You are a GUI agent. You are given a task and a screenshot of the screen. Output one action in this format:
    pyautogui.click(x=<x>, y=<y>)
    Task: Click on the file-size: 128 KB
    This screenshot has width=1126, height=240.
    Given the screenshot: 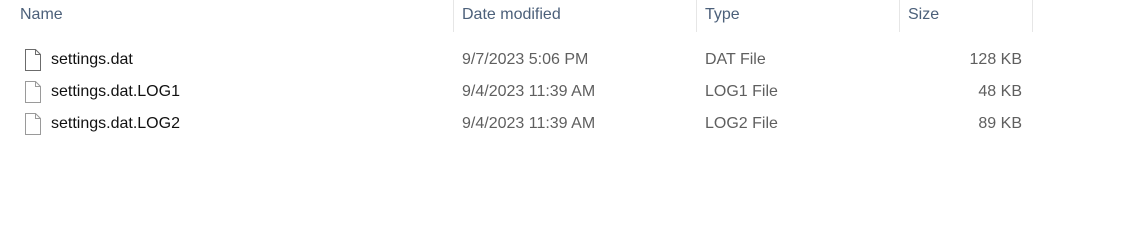 What is the action you would take?
    pyautogui.click(x=995, y=59)
    